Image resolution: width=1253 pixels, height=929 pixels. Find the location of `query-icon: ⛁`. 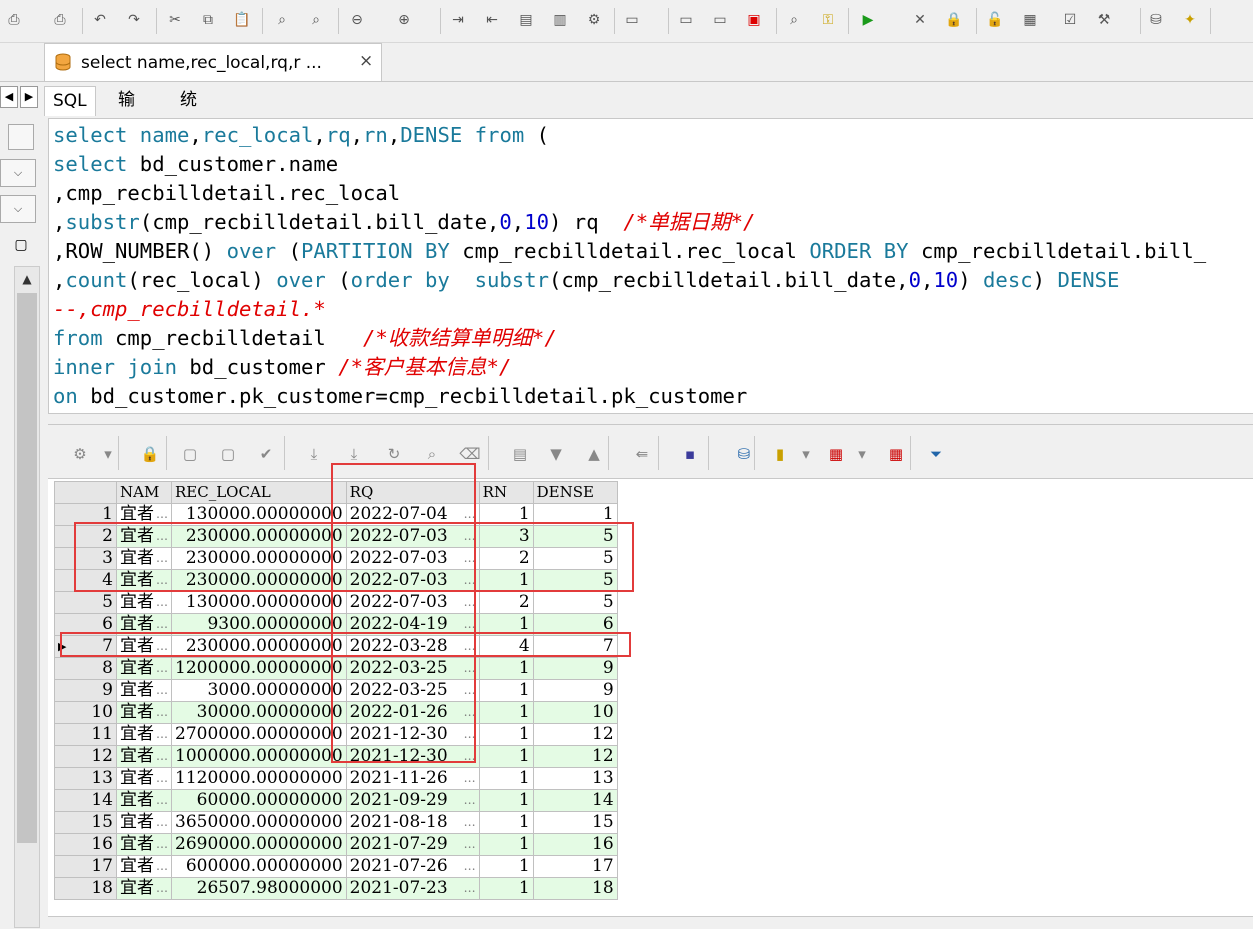

query-icon: ⛁ is located at coordinates (744, 454).